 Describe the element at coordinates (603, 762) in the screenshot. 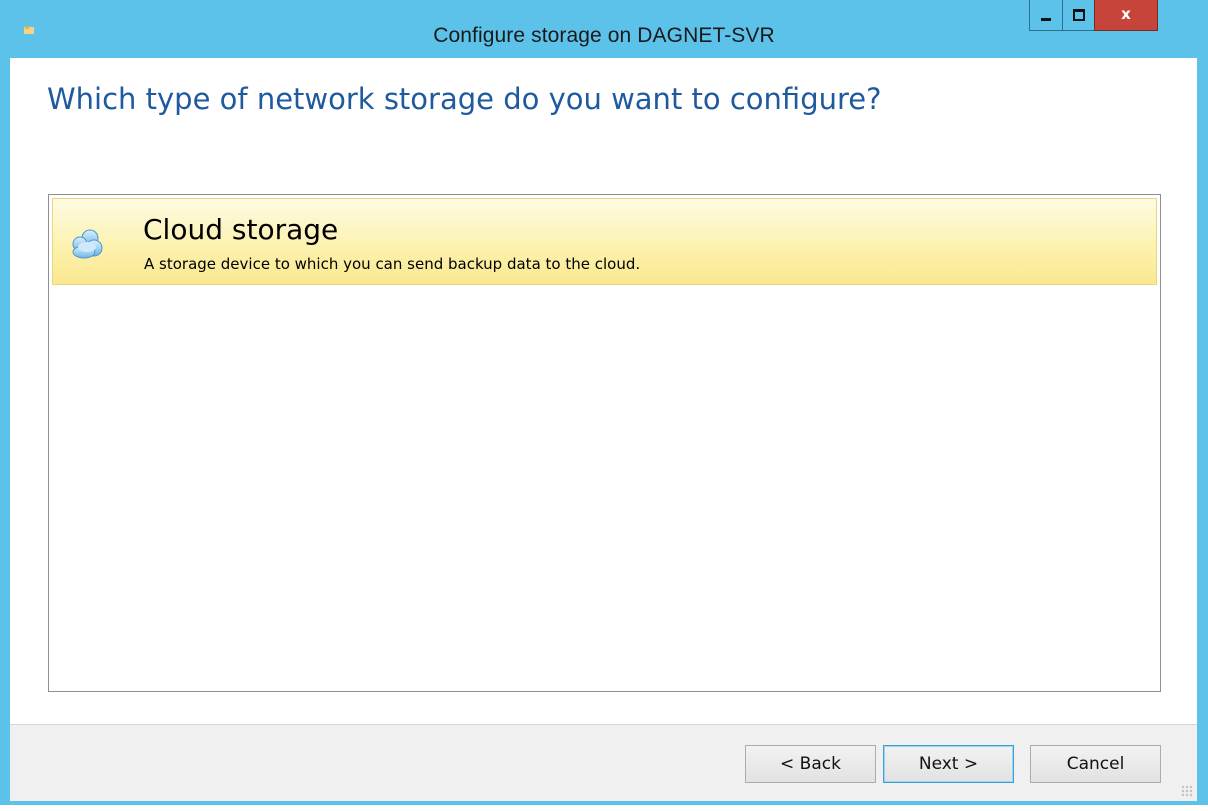

I see `button-bar: < Back Next > Cancel` at that location.